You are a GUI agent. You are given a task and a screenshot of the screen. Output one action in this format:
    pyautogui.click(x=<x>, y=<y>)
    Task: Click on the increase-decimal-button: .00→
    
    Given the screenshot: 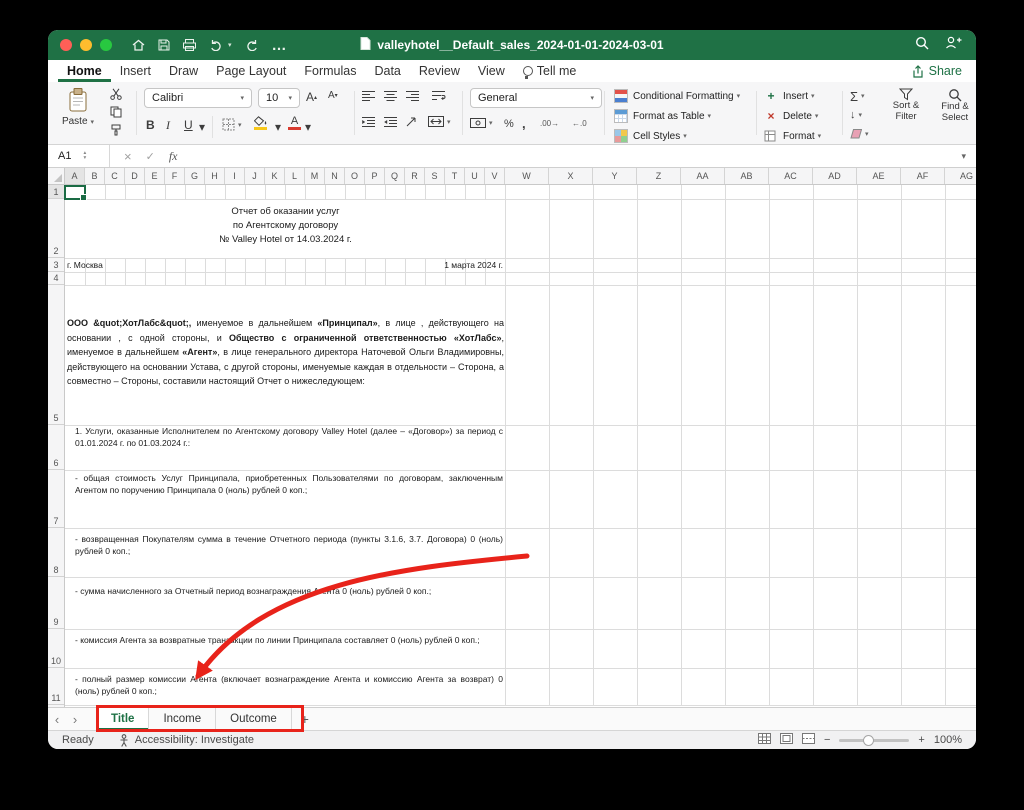 What is the action you would take?
    pyautogui.click(x=549, y=123)
    